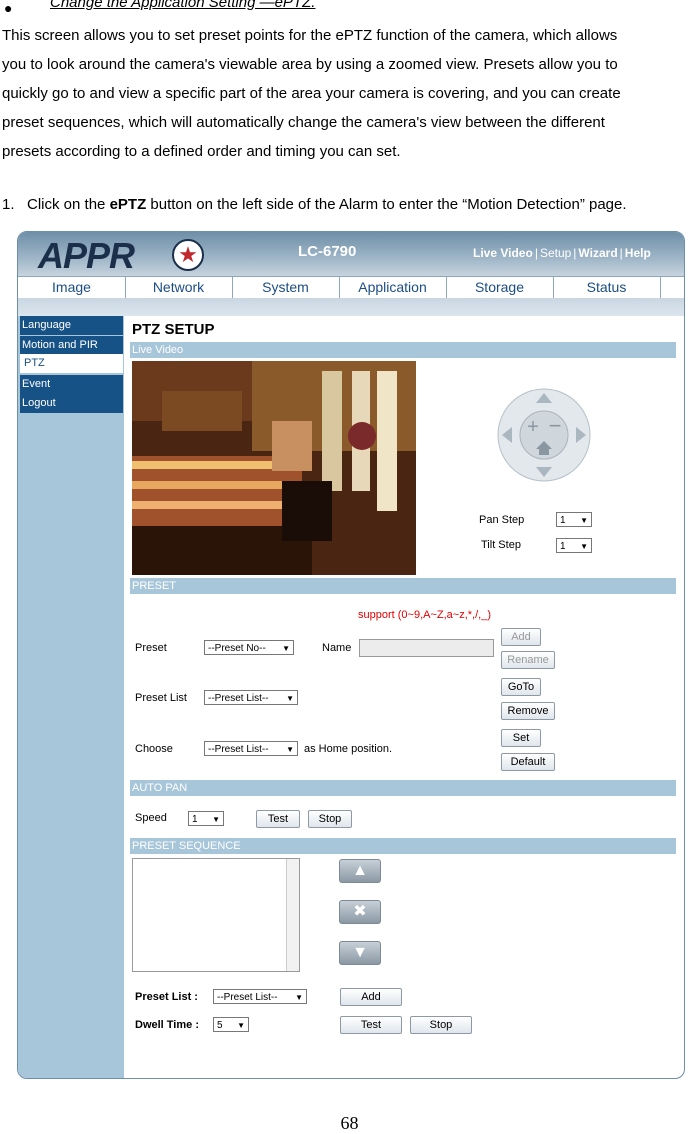  Describe the element at coordinates (206, 818) in the screenshot. I see `speed-select: 1 ▼` at that location.